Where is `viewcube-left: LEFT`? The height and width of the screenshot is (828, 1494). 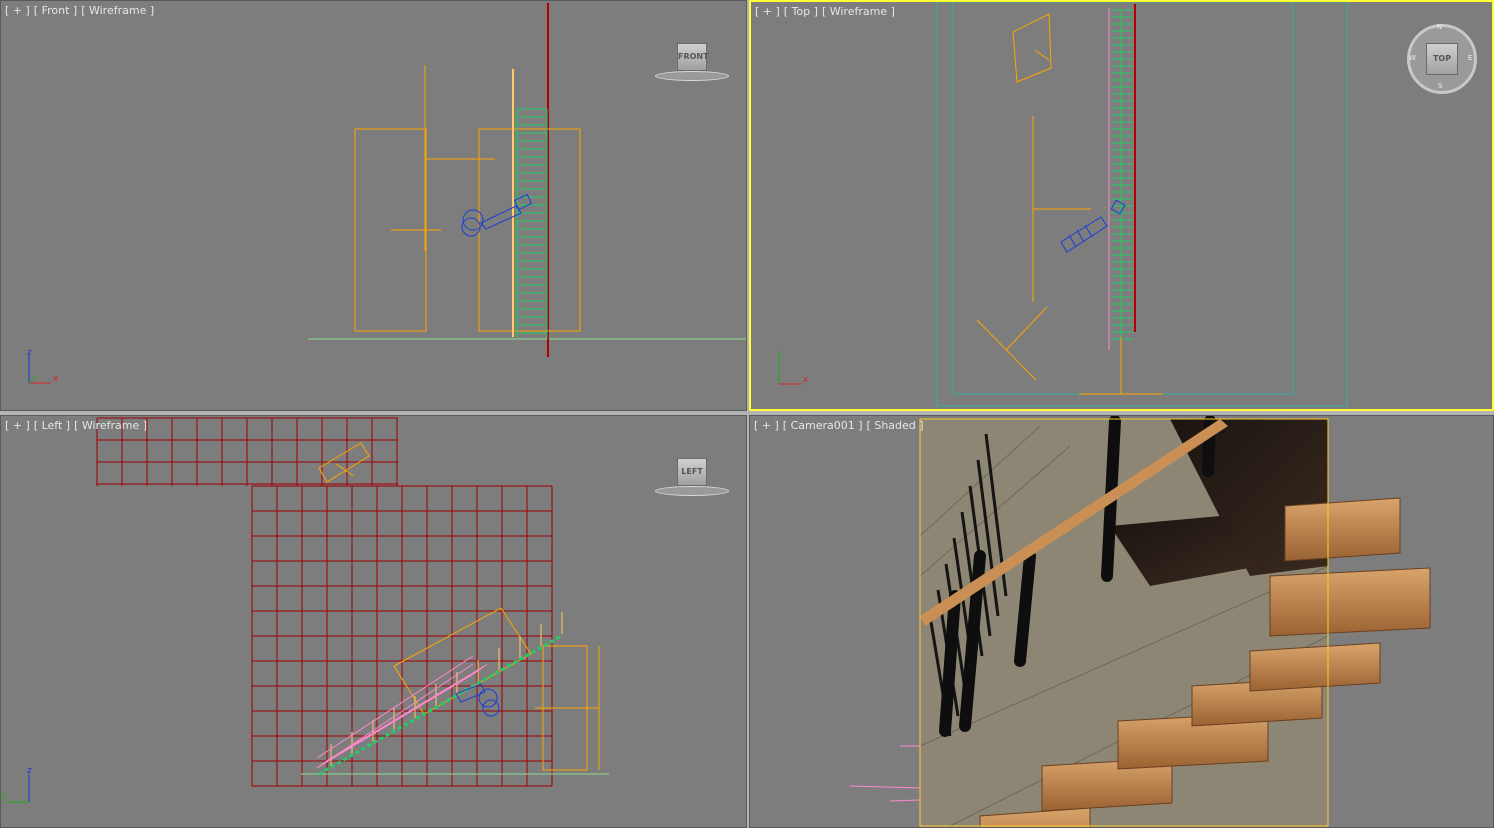
viewcube-left: LEFT is located at coordinates (692, 483).